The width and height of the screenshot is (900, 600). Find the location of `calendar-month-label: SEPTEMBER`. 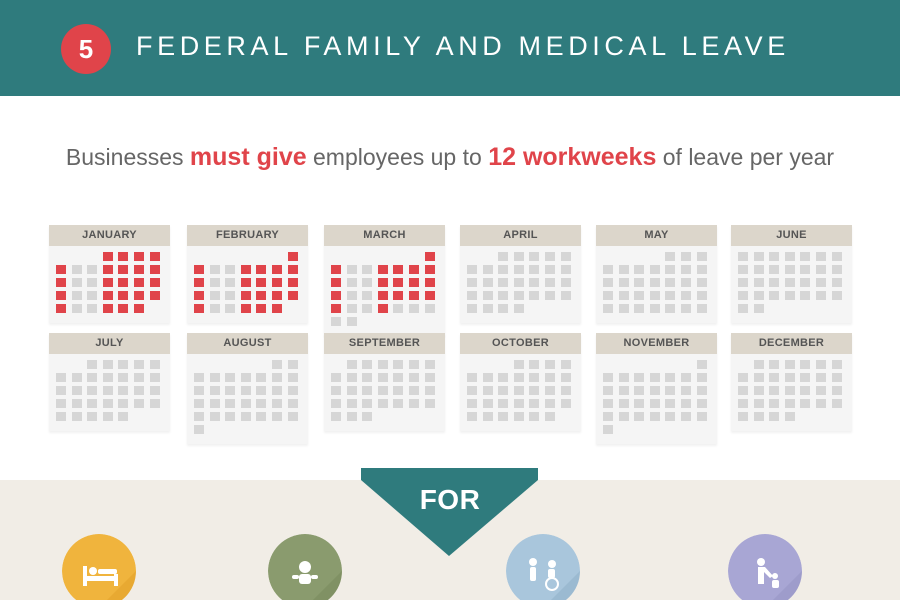

calendar-month-label: SEPTEMBER is located at coordinates (384, 343).